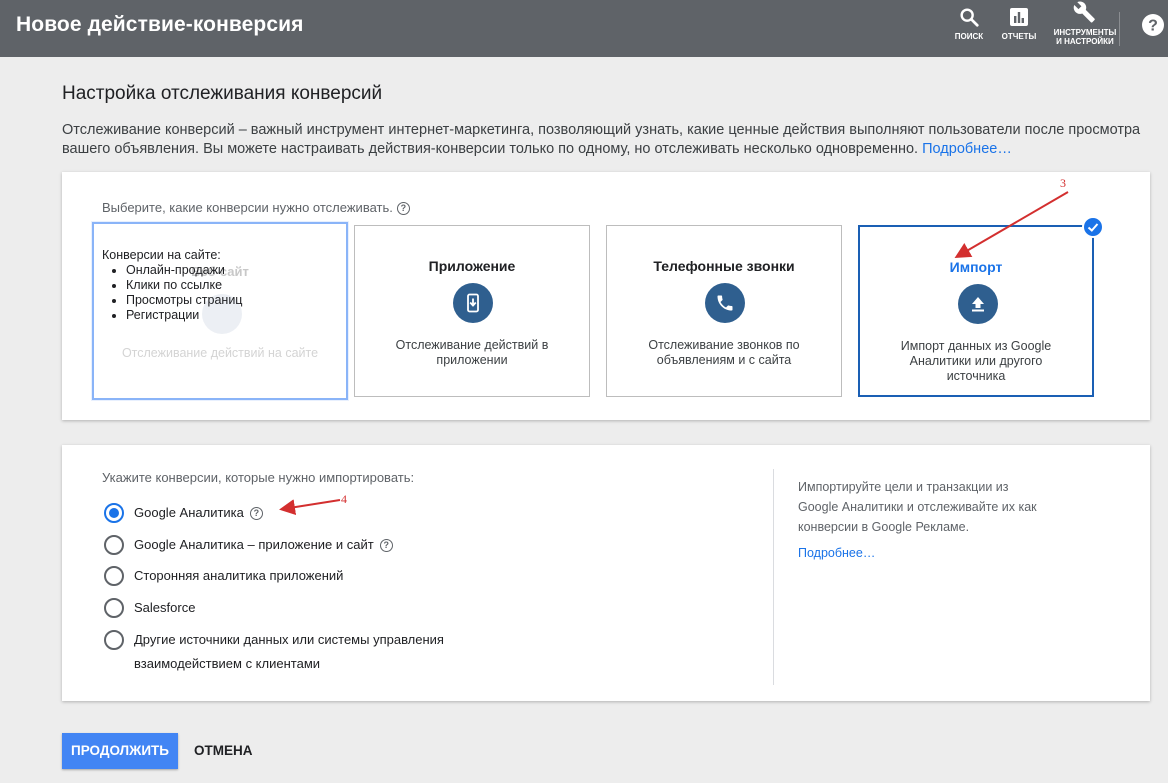 Image resolution: width=1168 pixels, height=783 pixels. What do you see at coordinates (773, 577) in the screenshot?
I see `vertical-divider` at bounding box center [773, 577].